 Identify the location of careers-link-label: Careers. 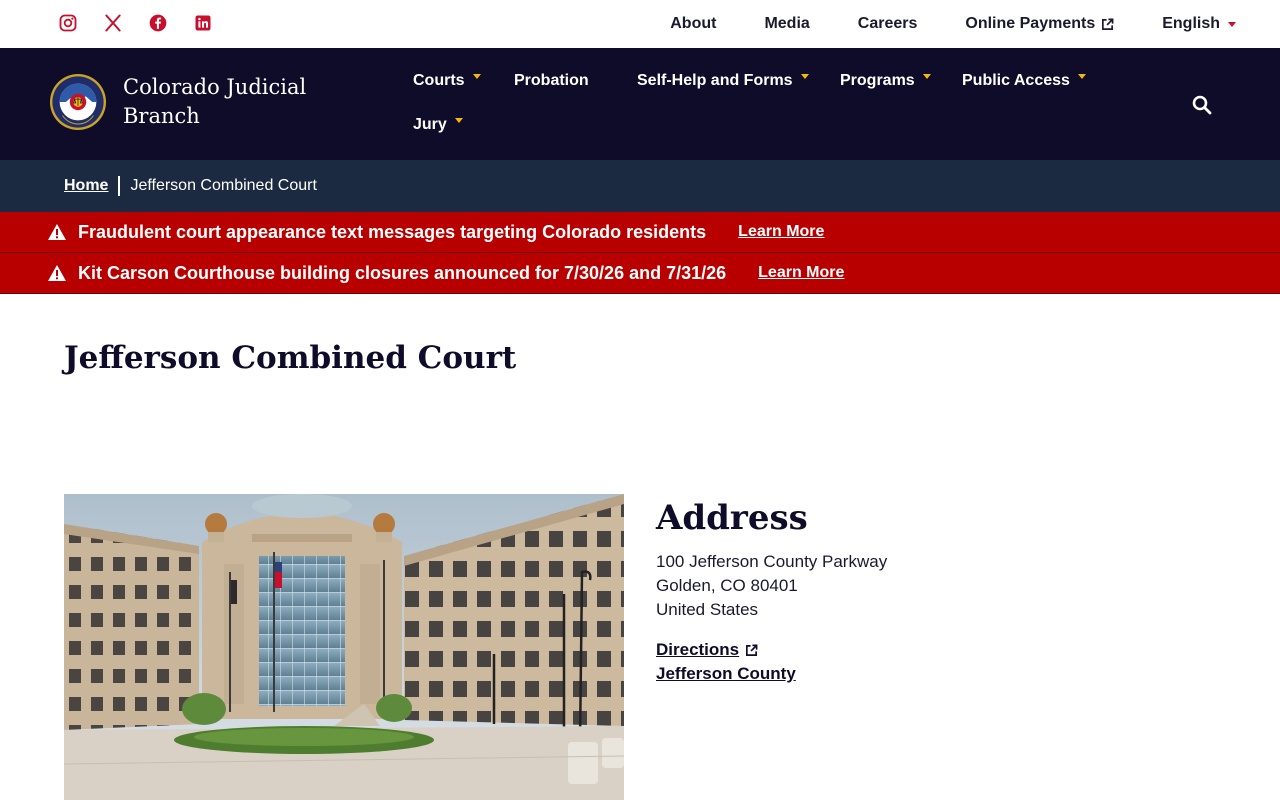
(887, 23).